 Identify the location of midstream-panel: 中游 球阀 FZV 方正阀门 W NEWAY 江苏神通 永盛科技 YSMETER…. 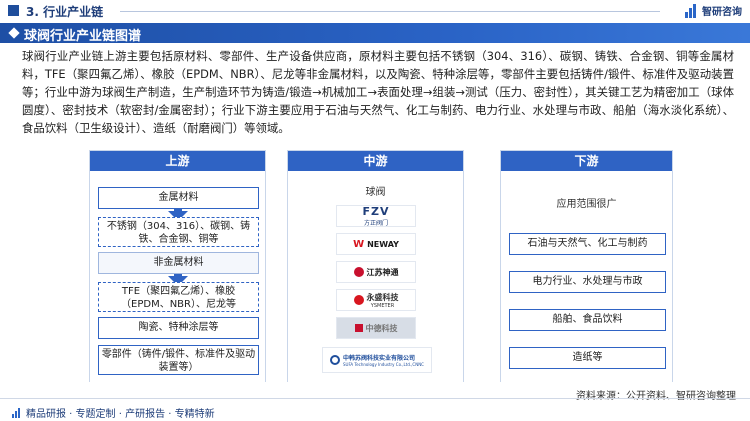
(375, 266).